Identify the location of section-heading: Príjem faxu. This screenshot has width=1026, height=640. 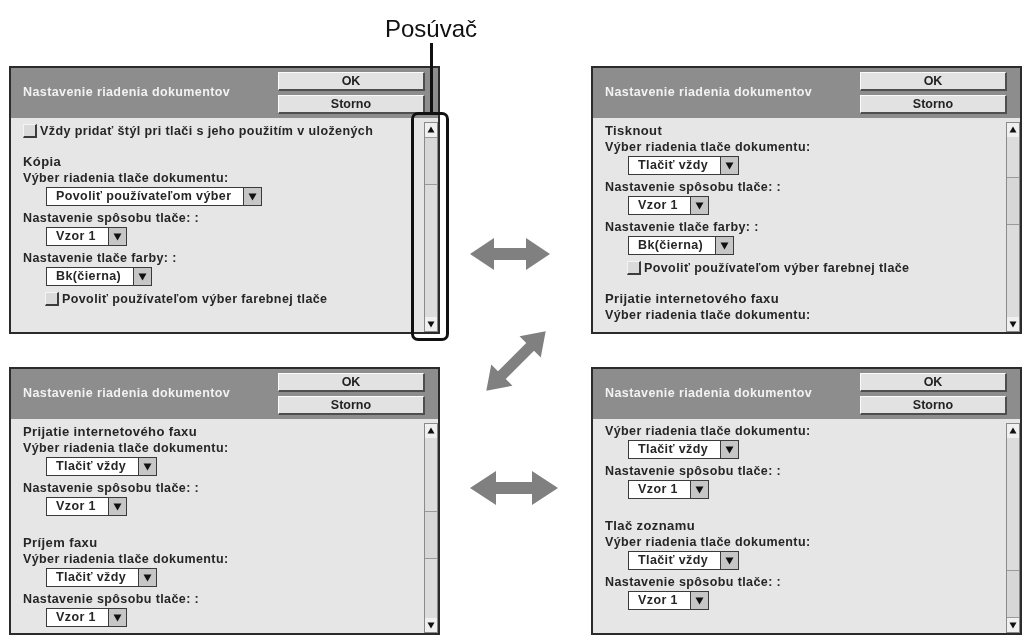
(60, 542).